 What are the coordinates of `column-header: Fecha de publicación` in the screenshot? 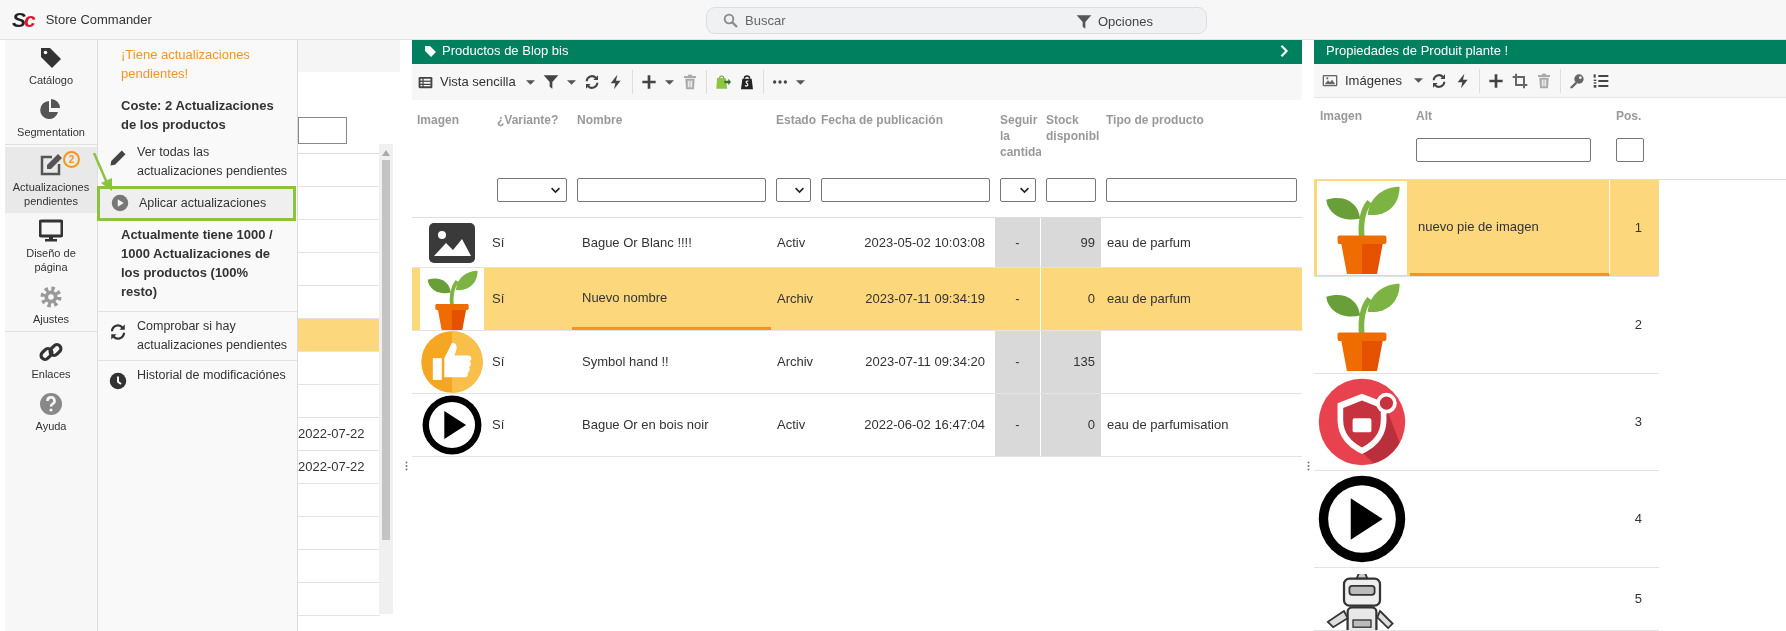 It's located at (883, 120).